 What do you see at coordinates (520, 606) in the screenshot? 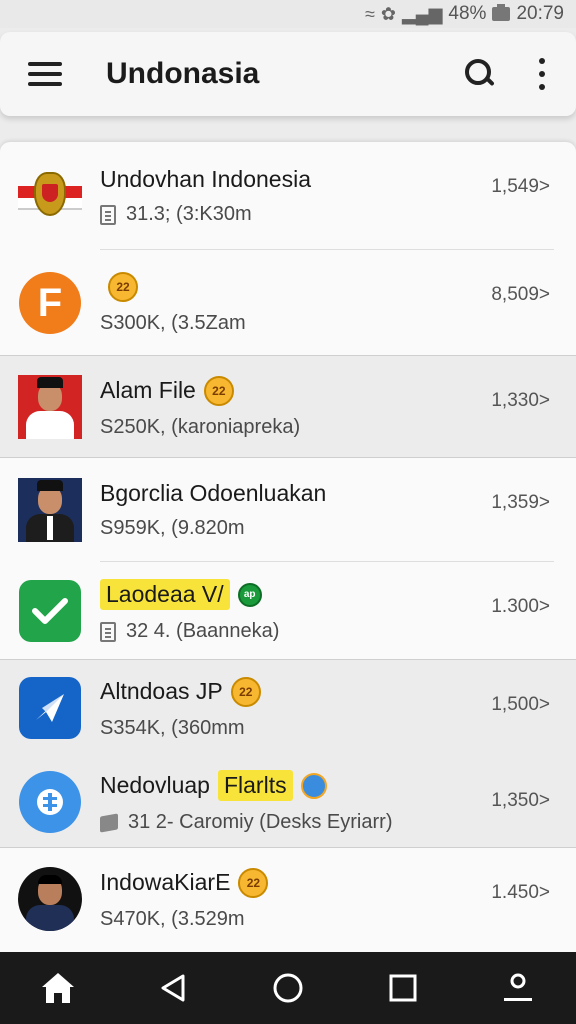
I see `item-count: 1.300>` at bounding box center [520, 606].